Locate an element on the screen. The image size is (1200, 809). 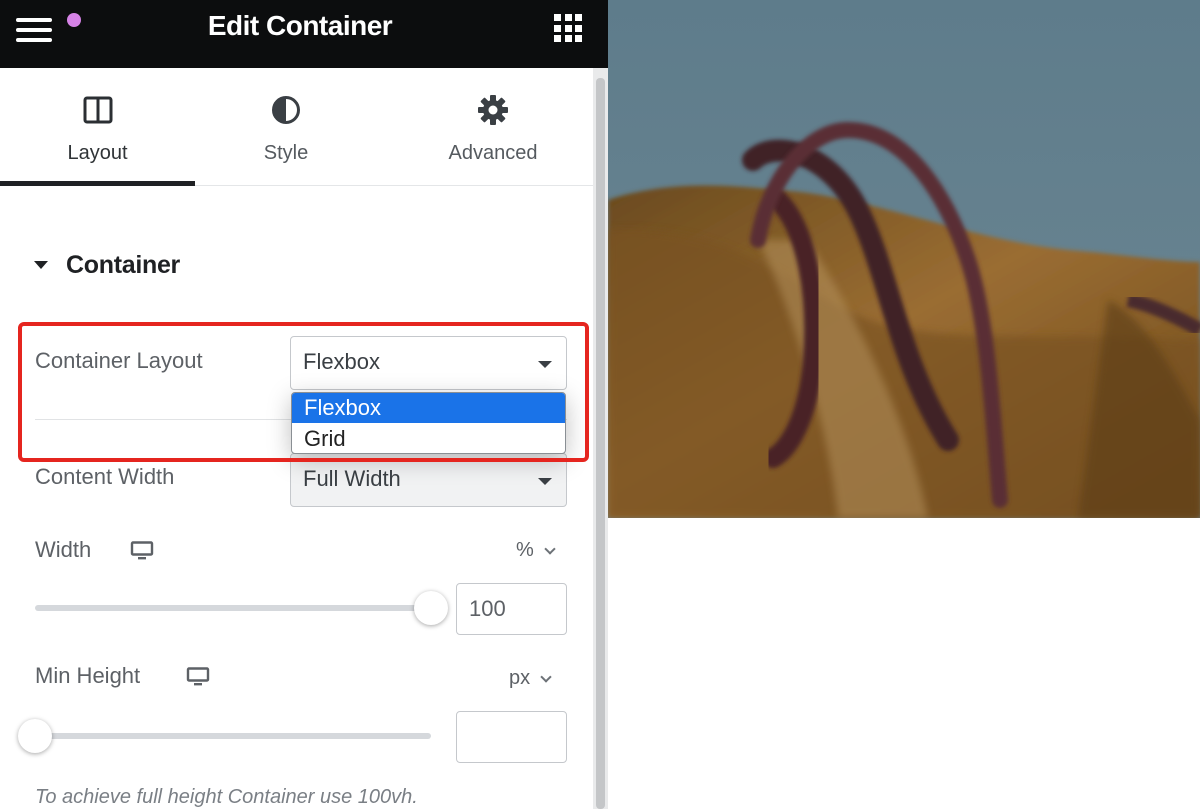
panel-scrollbar is located at coordinates (600, 438).